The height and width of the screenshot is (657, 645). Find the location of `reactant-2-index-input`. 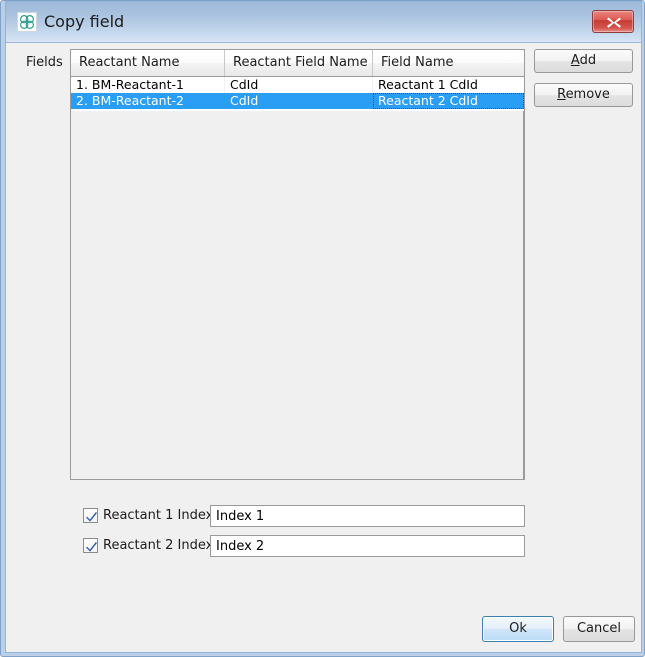

reactant-2-index-input is located at coordinates (367, 546).